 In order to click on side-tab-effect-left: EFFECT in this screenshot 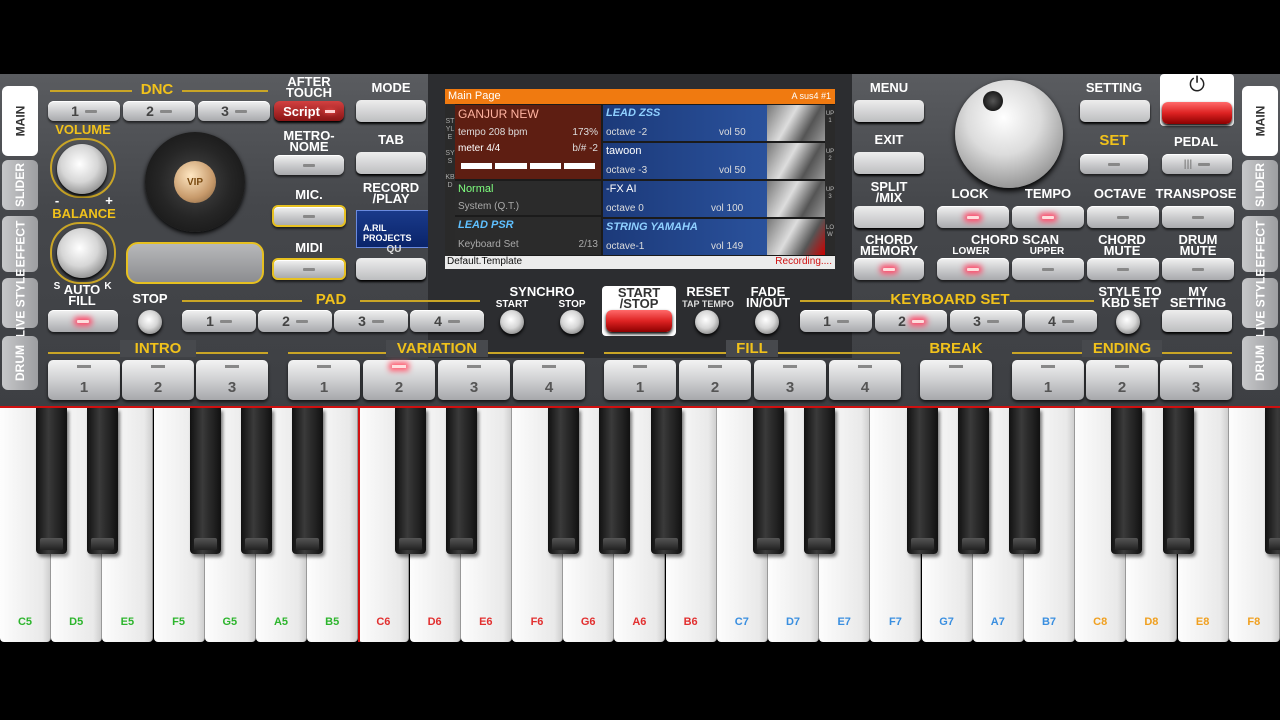, I will do `click(20, 244)`.